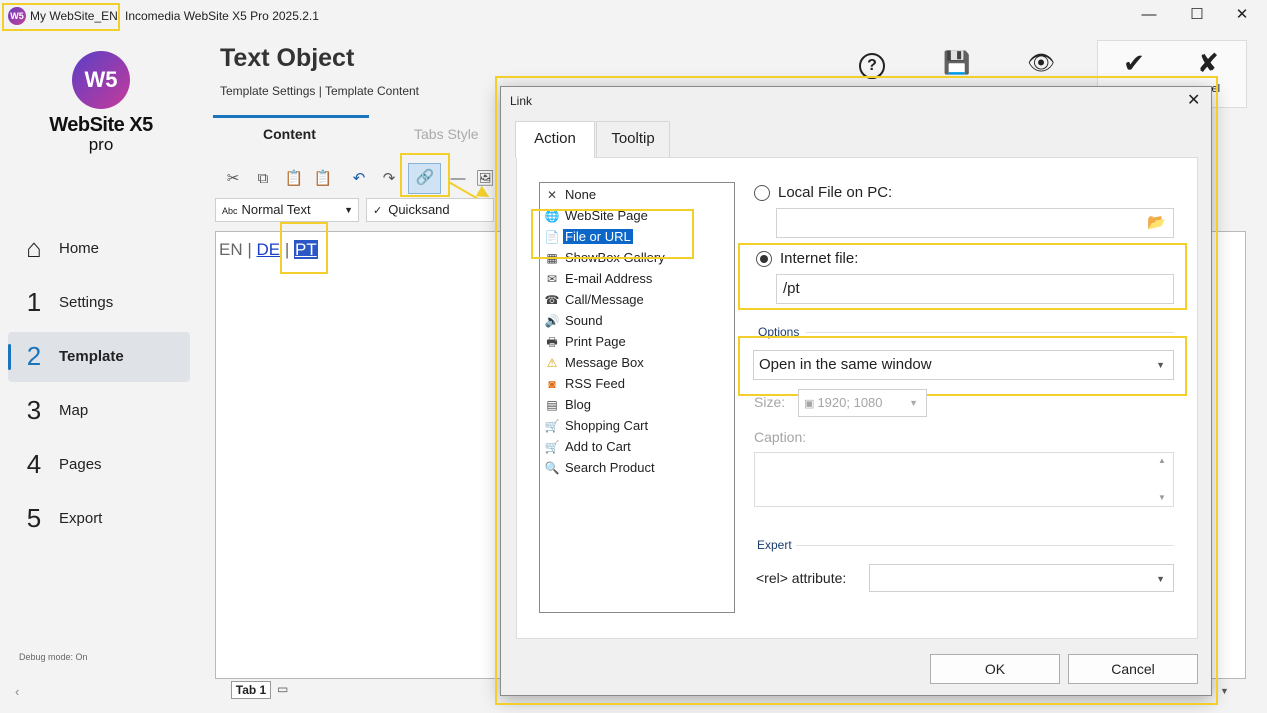  I want to click on list-item-search-product: 🔍 Search Product, so click(600, 468).